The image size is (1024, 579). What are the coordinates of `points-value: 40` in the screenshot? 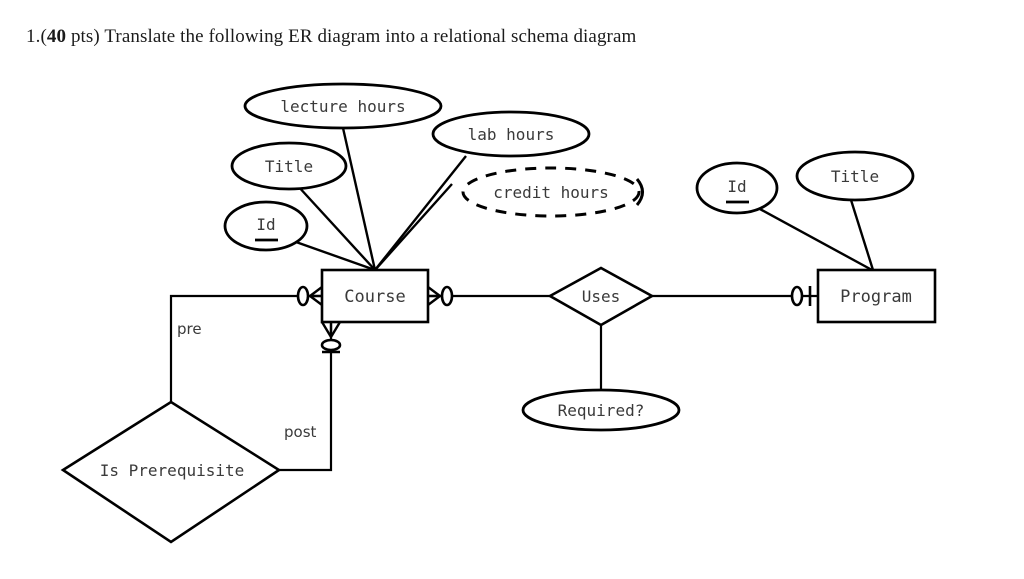 It's located at (56, 36).